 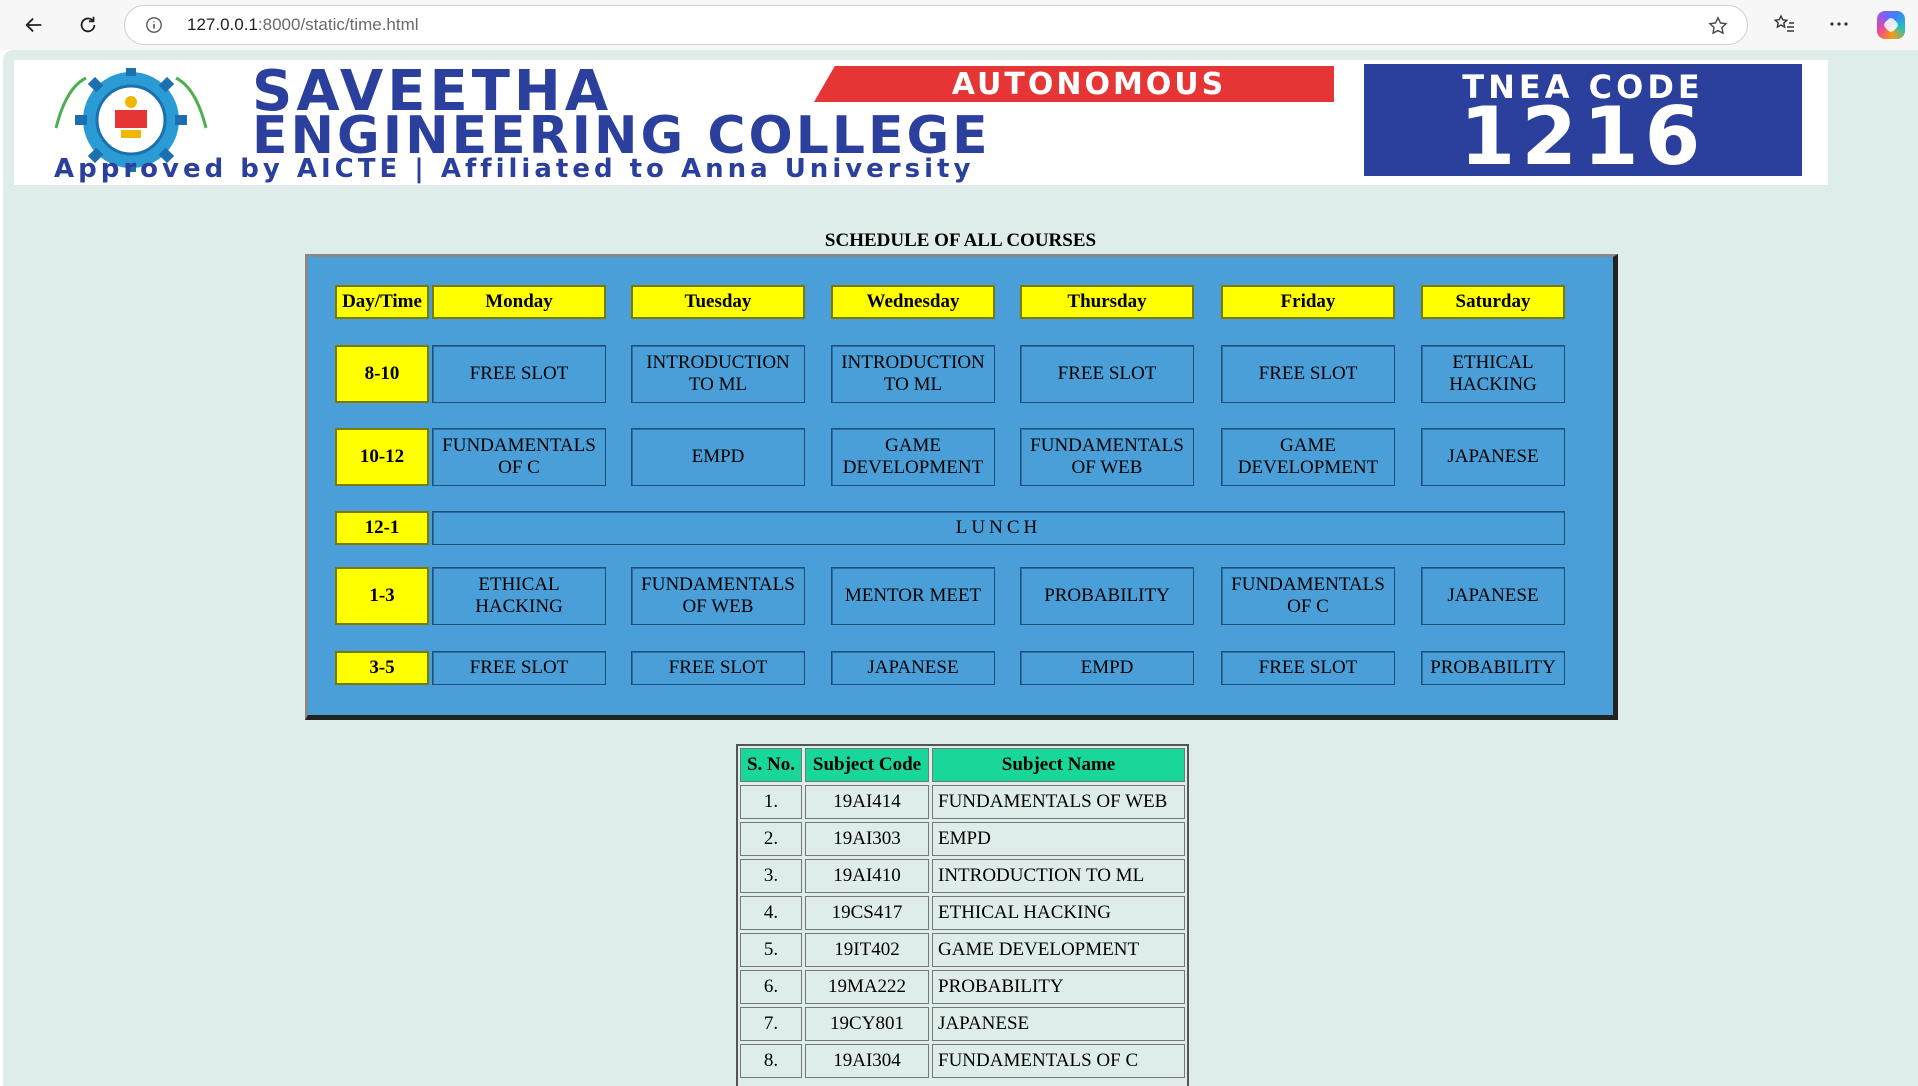 I want to click on url-host: 127.0.0.1, so click(x=222, y=24).